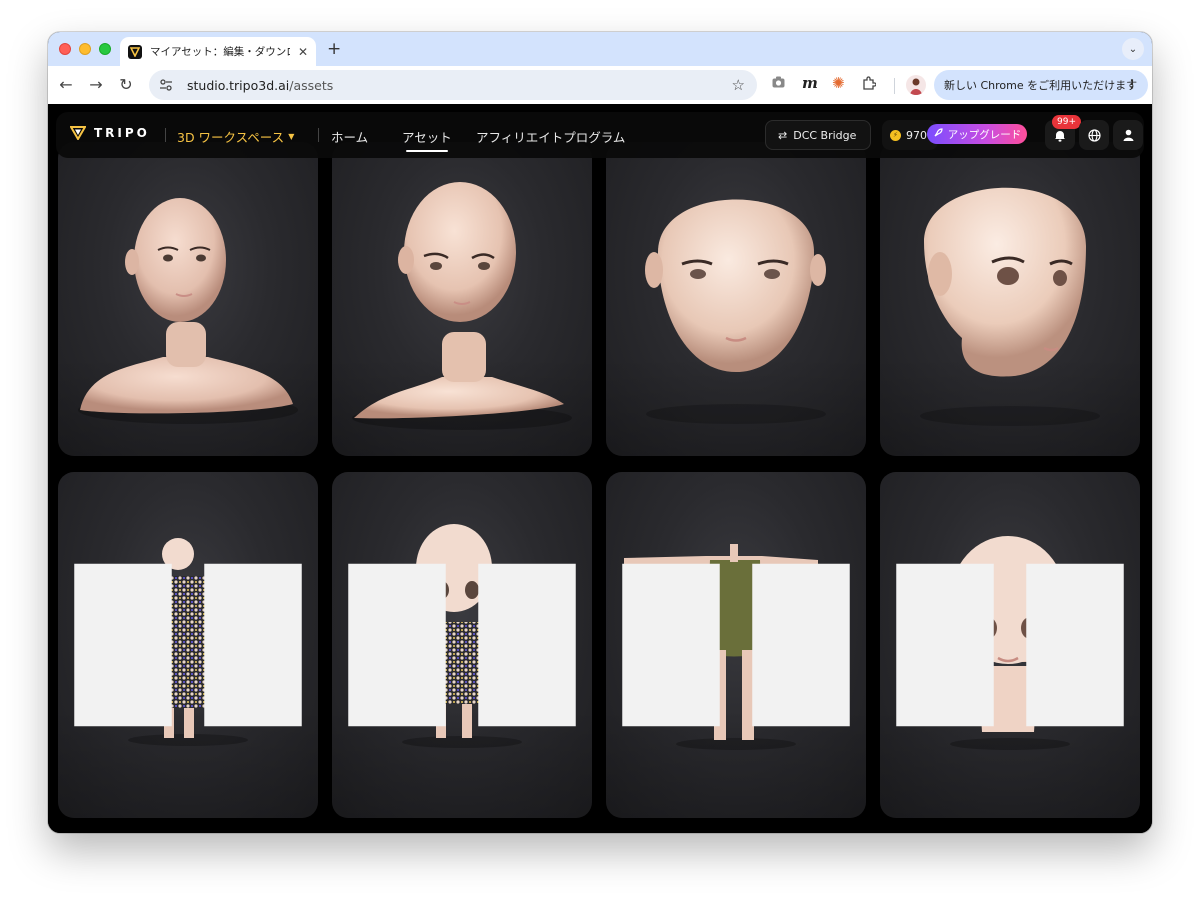 This screenshot has height=897, width=1200. I want to click on m-extension-icon: m, so click(810, 83).